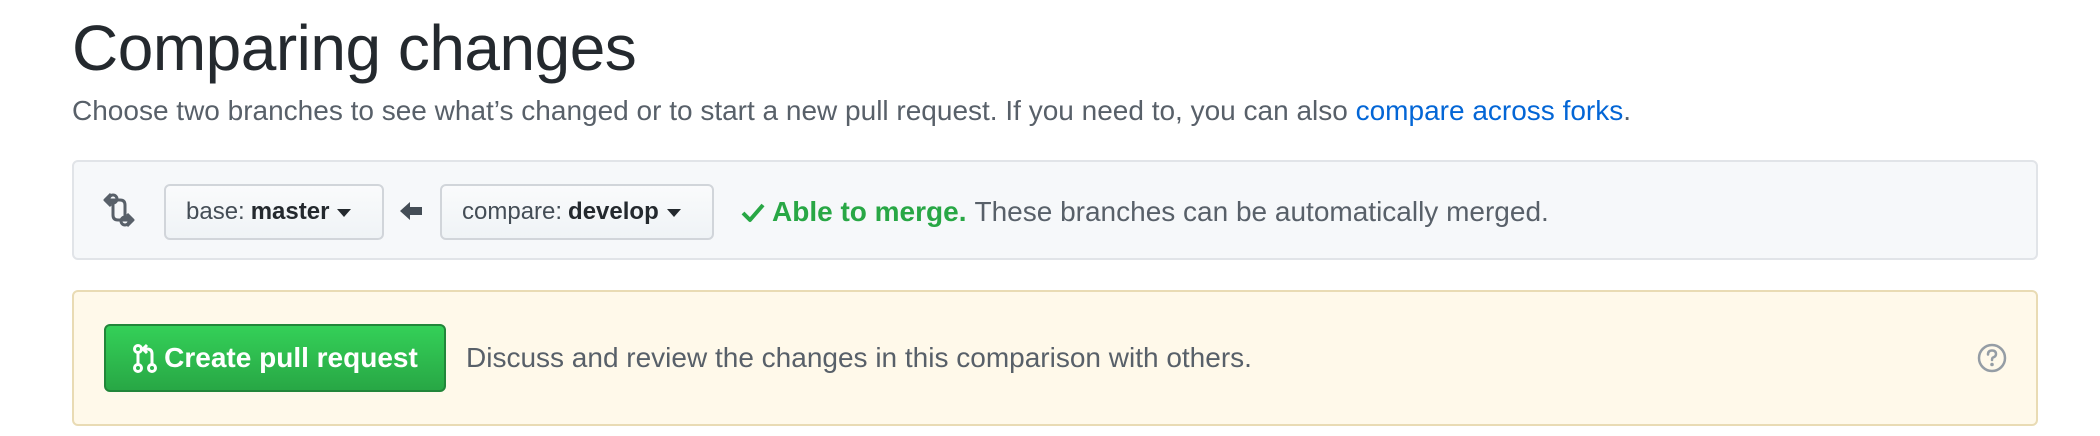 Image resolution: width=2100 pixels, height=436 pixels. Describe the element at coordinates (869, 211) in the screenshot. I see `merge-status-ok: Able to merge.` at that location.